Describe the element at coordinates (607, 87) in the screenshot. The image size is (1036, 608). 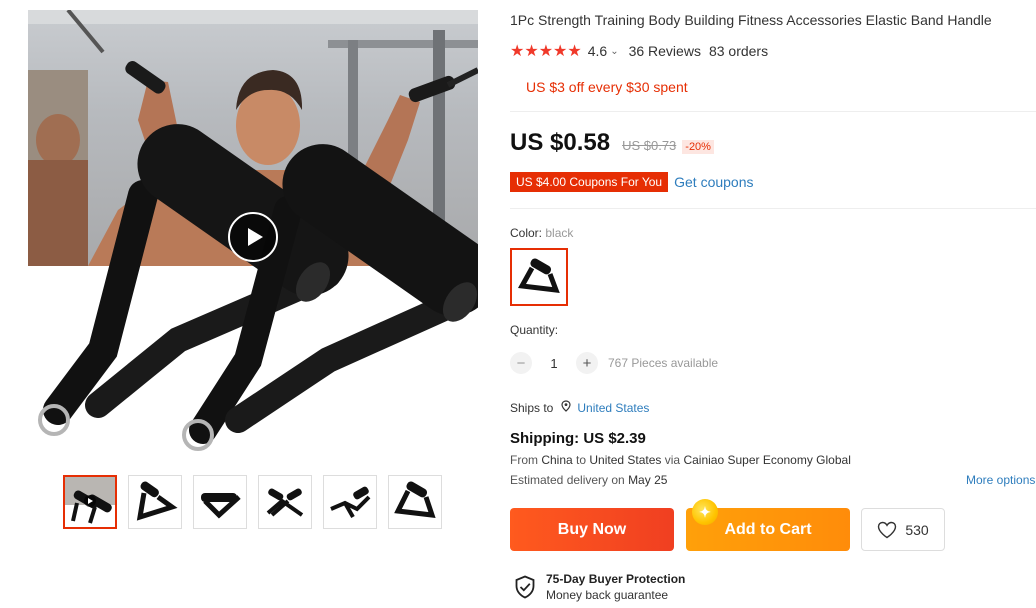
I see `store-promo-text: US $3 off every $30 spent` at that location.